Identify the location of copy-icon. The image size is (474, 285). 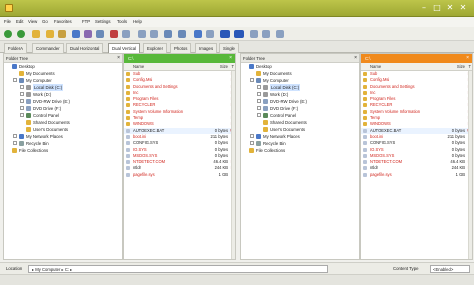
(88, 34).